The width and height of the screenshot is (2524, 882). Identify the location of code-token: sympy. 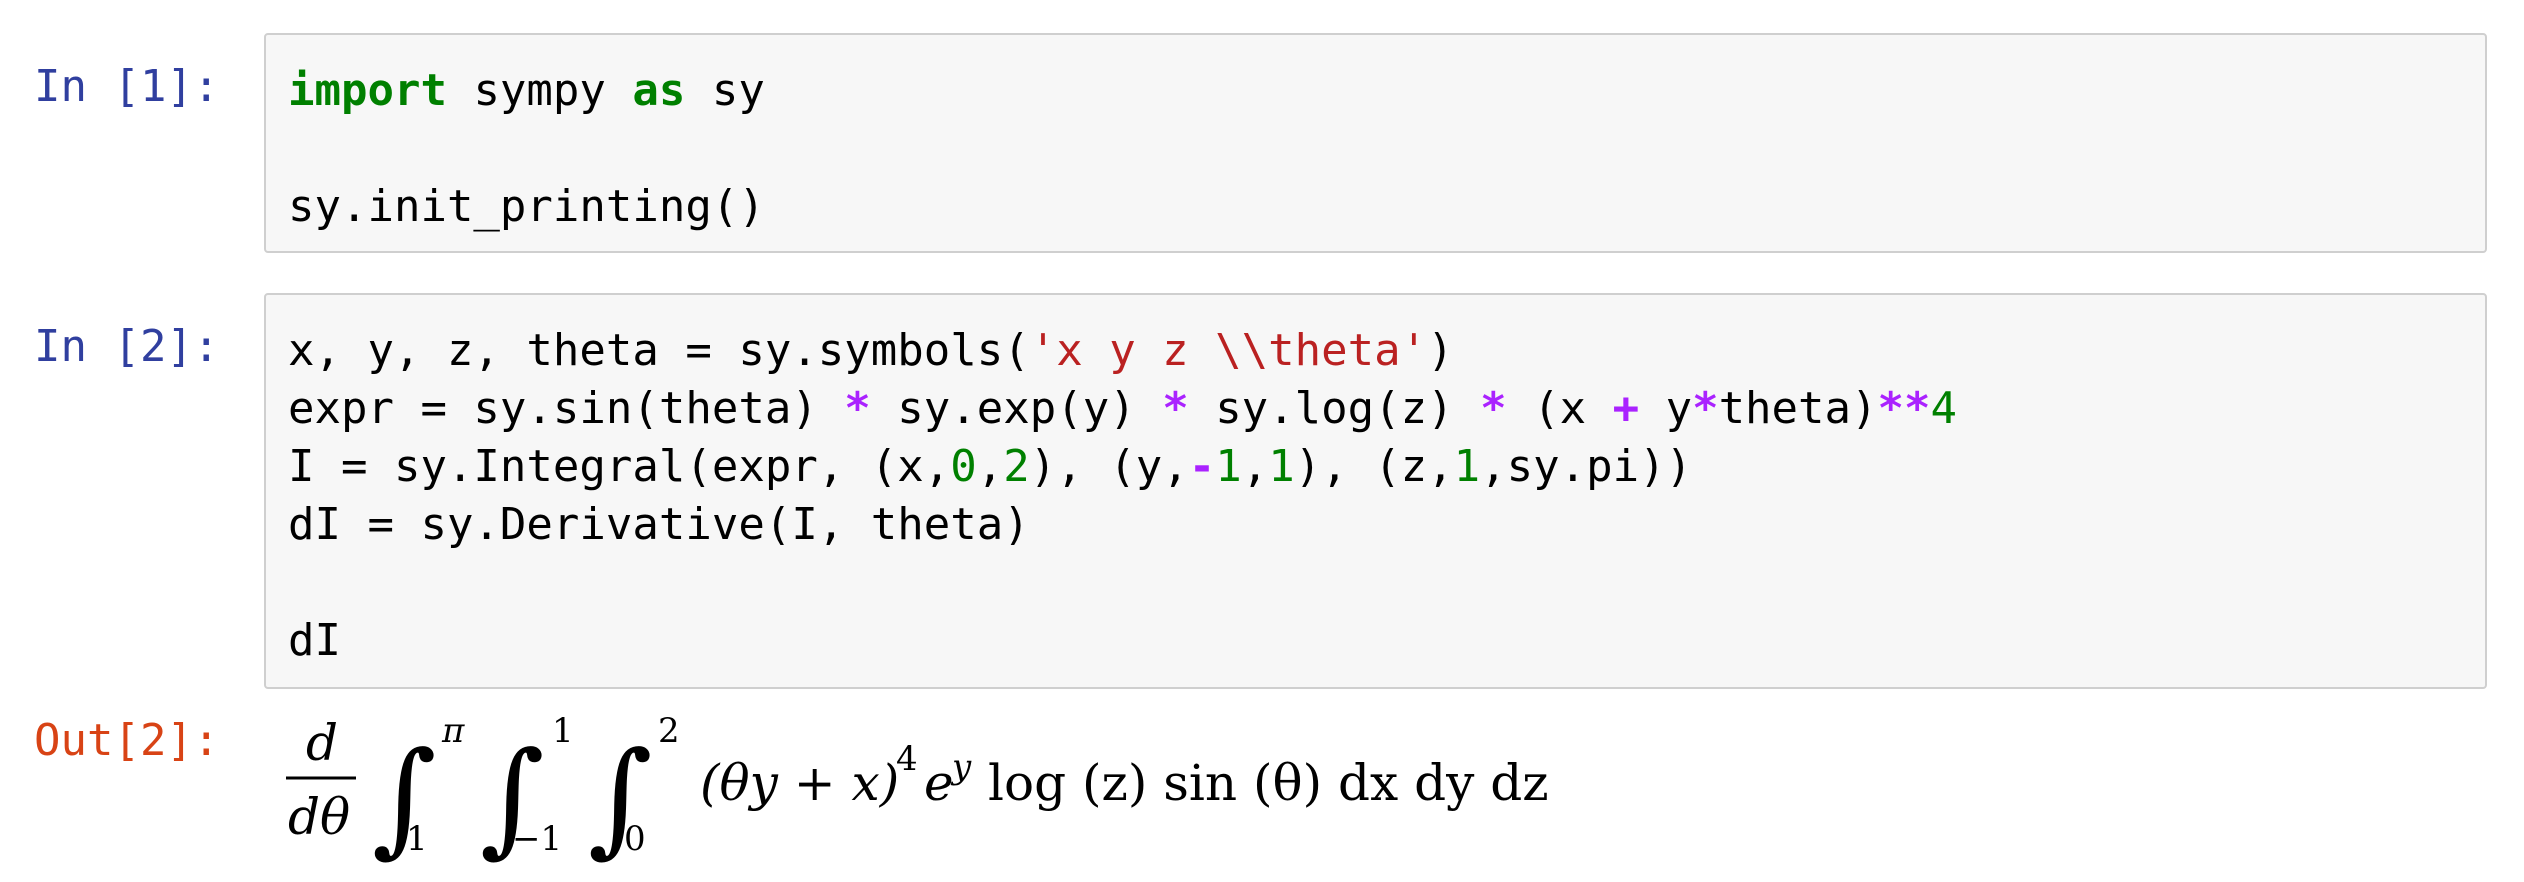
(539, 90).